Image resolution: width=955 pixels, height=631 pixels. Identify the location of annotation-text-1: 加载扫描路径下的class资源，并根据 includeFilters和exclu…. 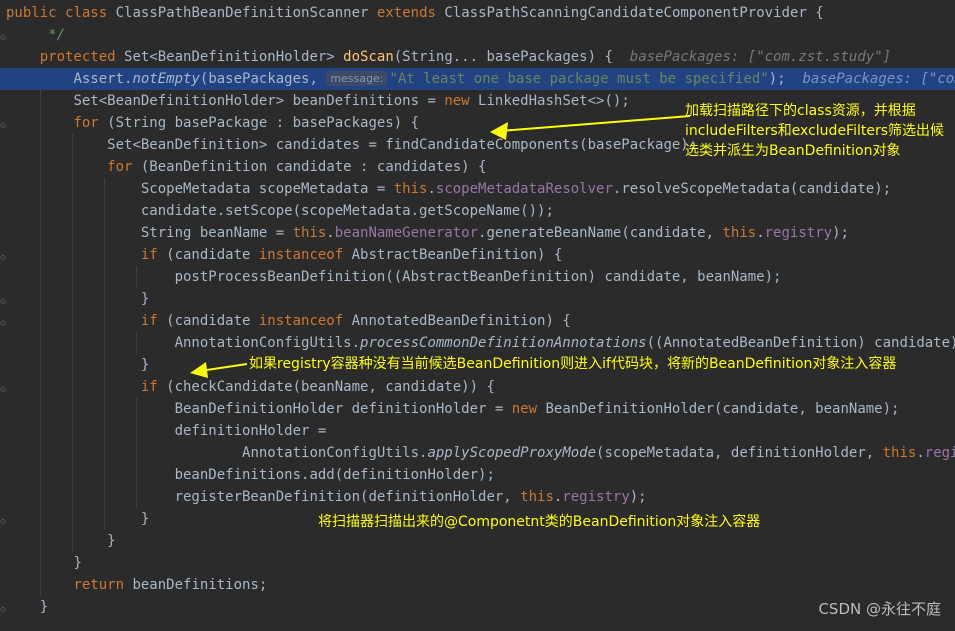
(815, 131).